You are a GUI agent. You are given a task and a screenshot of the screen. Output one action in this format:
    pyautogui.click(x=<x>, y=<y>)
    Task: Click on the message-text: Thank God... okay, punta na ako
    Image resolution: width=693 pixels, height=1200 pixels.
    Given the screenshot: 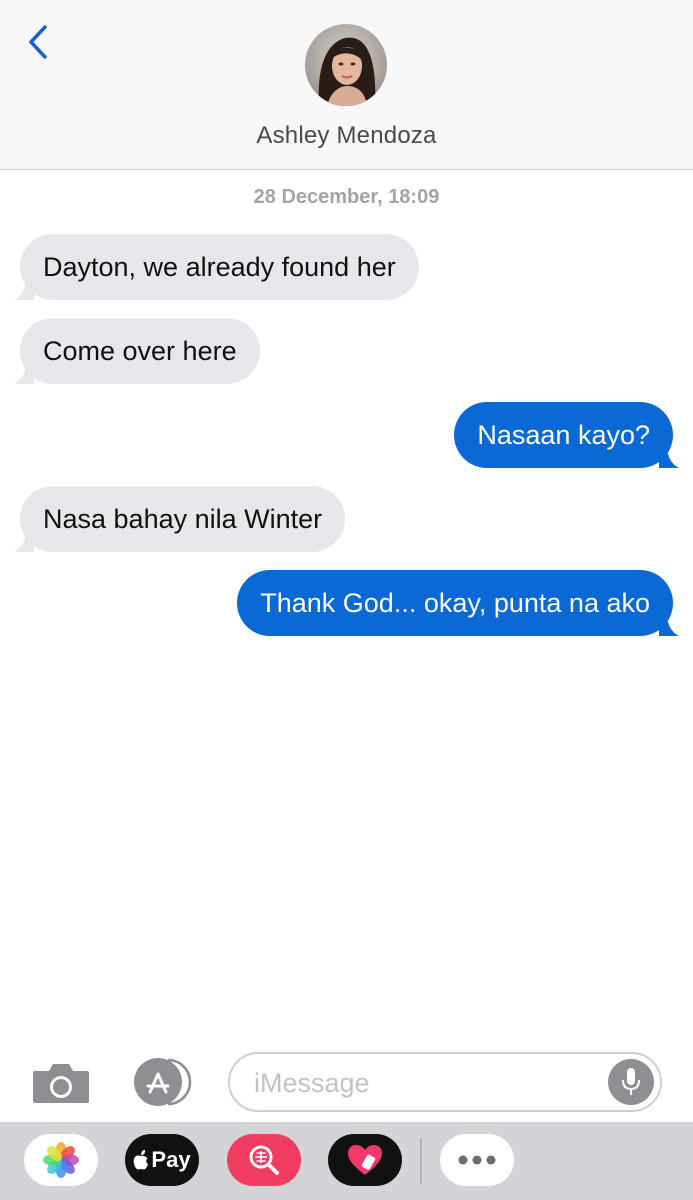 What is the action you would take?
    pyautogui.click(x=455, y=603)
    